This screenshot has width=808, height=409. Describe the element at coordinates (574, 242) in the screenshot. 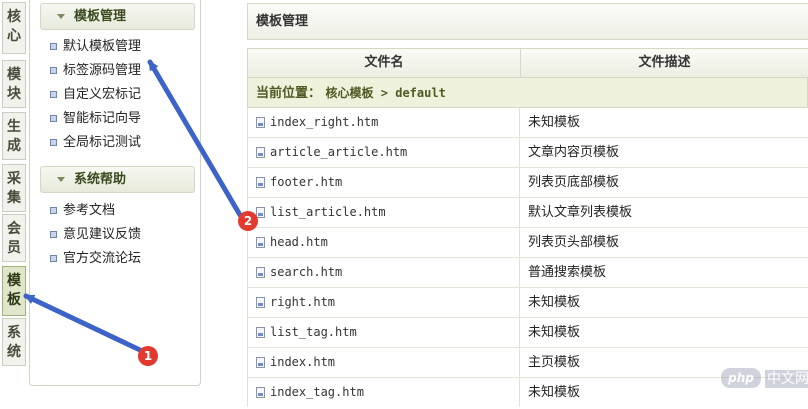

I see `description-cell: 列表页头部模板` at that location.